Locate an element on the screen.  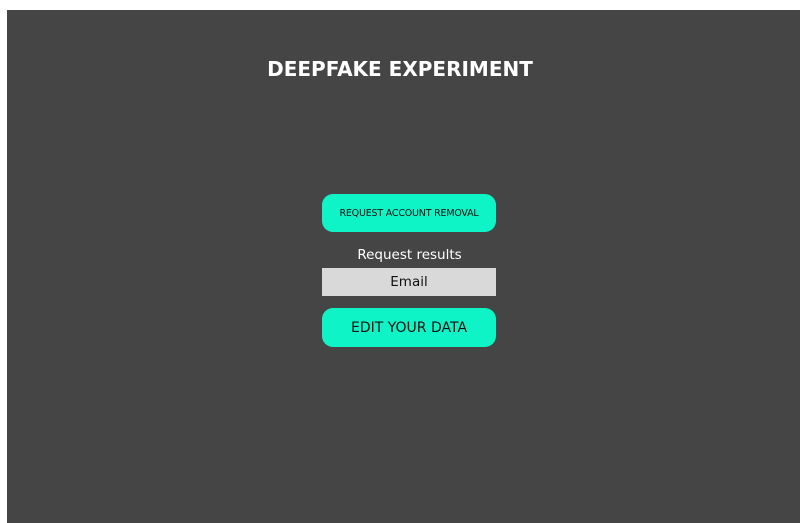
request-results-label: Request results is located at coordinates (409, 255).